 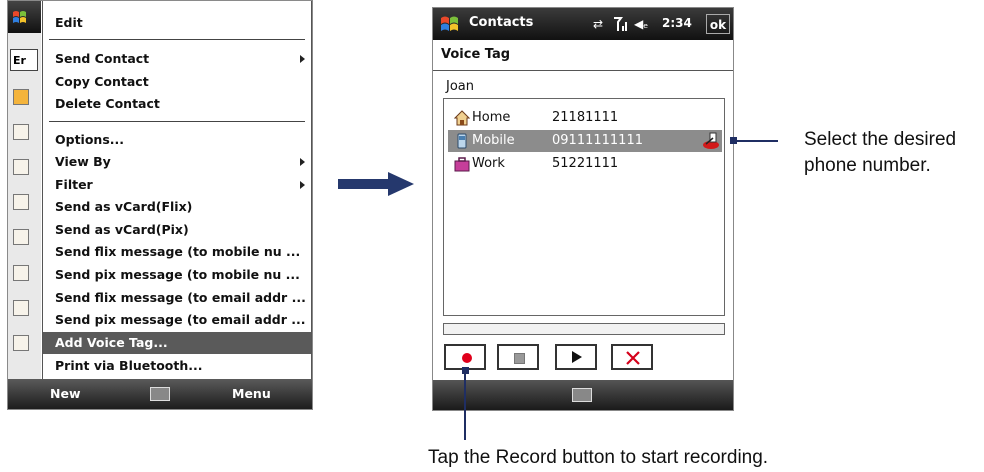 I want to click on left-titlebar, so click(x=24, y=17).